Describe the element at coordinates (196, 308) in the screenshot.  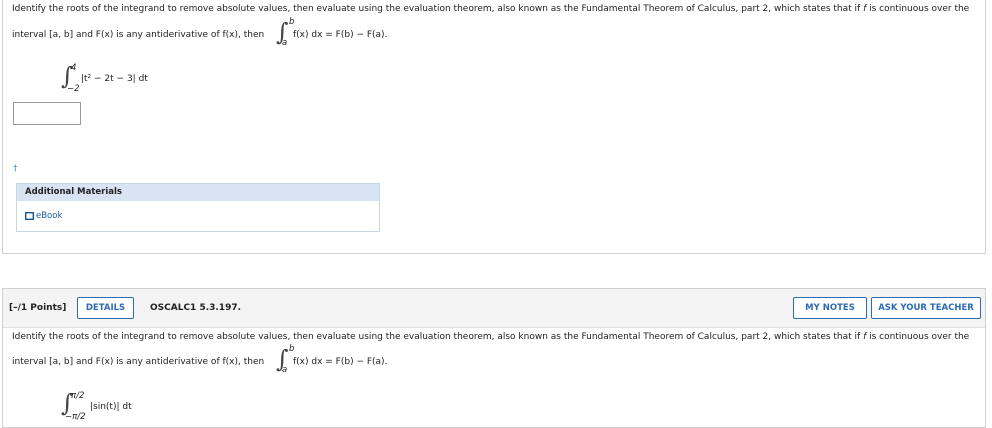
I see `problem-code: OSCALC1 5.3.197.` at that location.